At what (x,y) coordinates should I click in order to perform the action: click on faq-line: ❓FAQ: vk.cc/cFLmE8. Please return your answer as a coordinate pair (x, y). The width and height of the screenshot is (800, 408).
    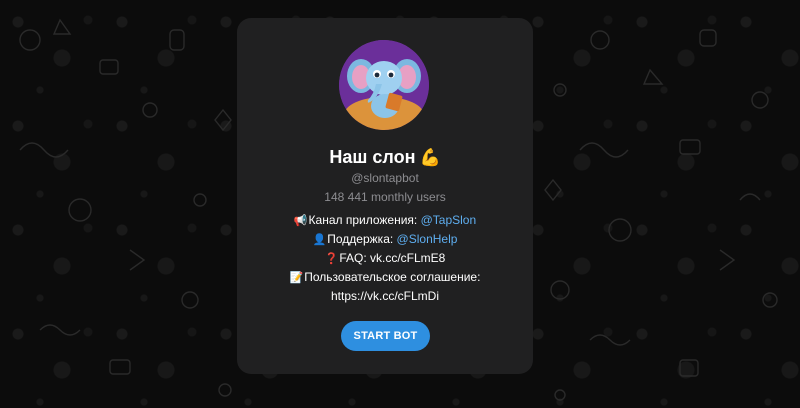
    Looking at the image, I should click on (385, 258).